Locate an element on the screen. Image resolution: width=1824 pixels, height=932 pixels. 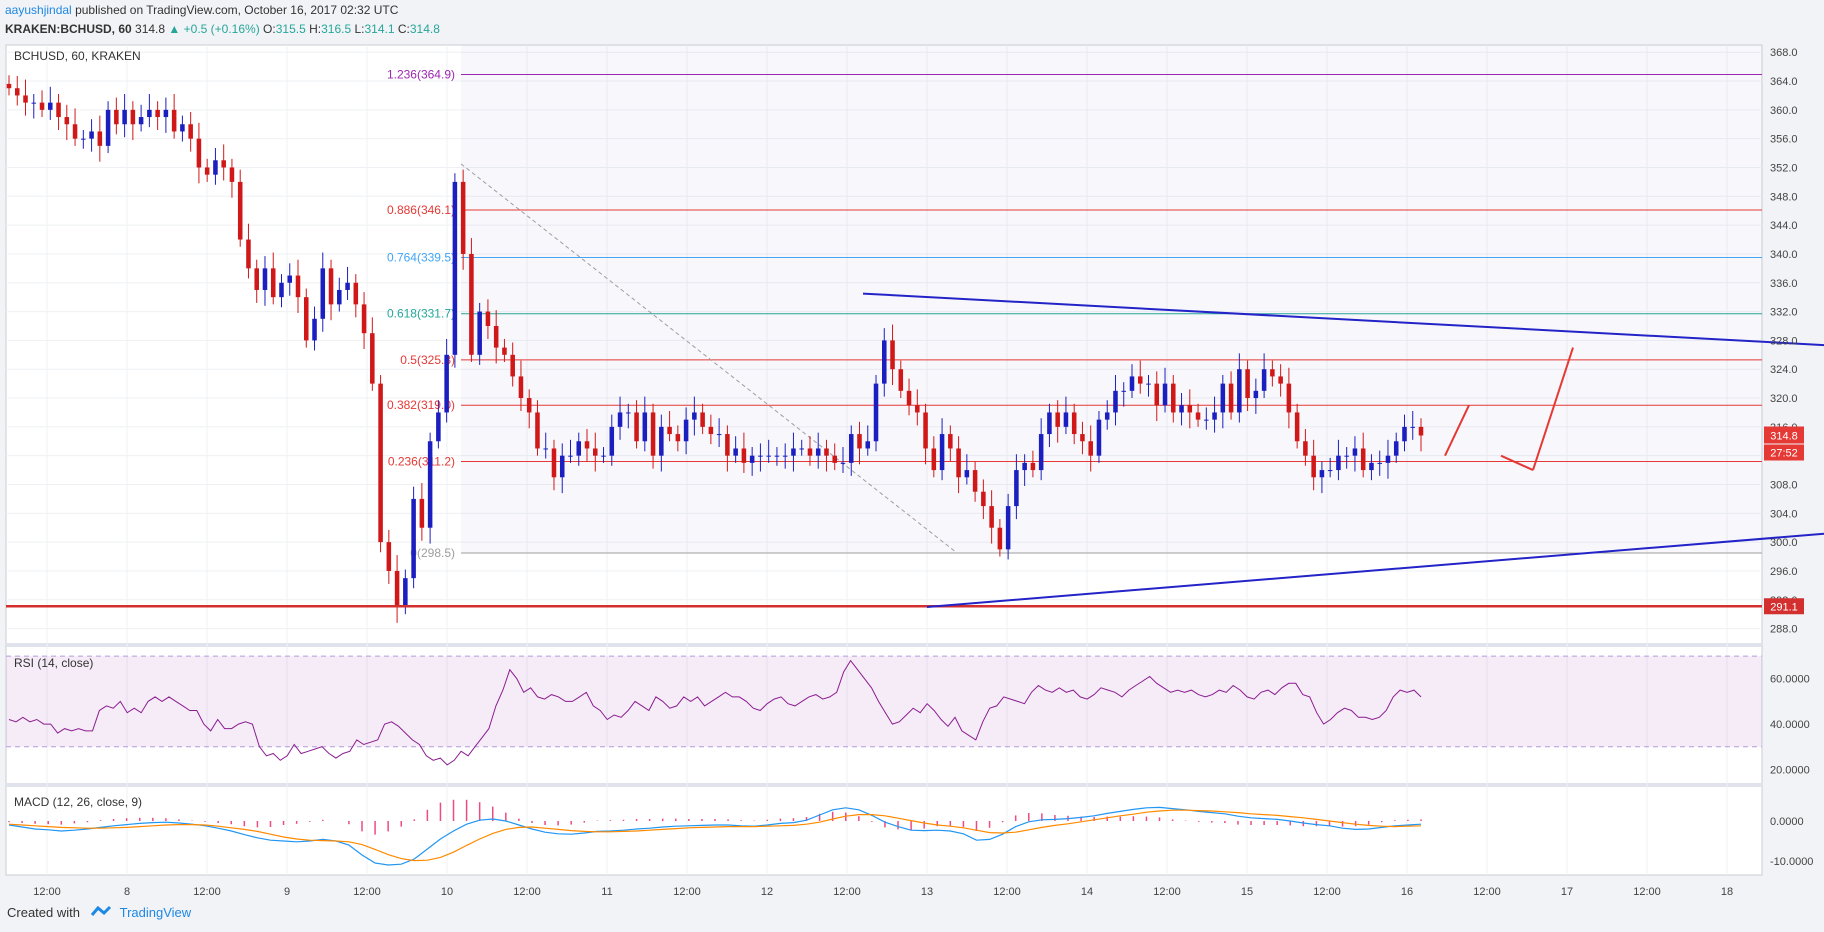
last-price-label: 314.8 is located at coordinates (1784, 437).